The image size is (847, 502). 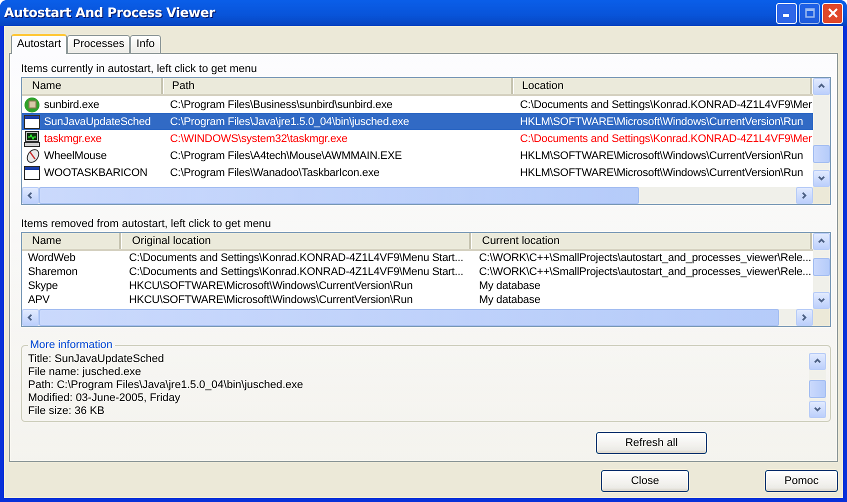 What do you see at coordinates (286, 156) in the screenshot?
I see `path-cell-text: C:\Program Files\A4tech\Mouse\AWMMAIN.EXE` at bounding box center [286, 156].